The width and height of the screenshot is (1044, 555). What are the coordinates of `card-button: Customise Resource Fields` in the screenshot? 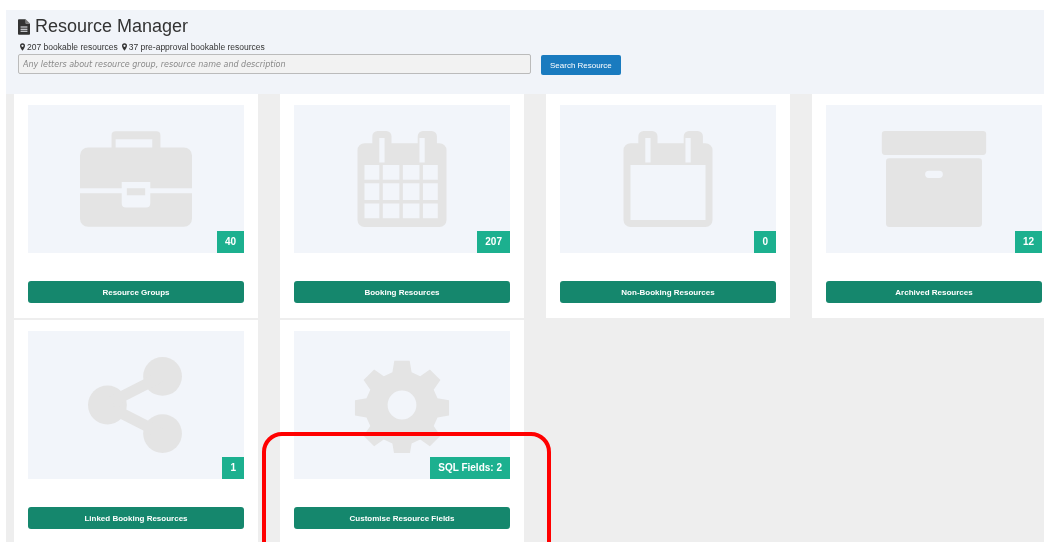 It's located at (402, 518).